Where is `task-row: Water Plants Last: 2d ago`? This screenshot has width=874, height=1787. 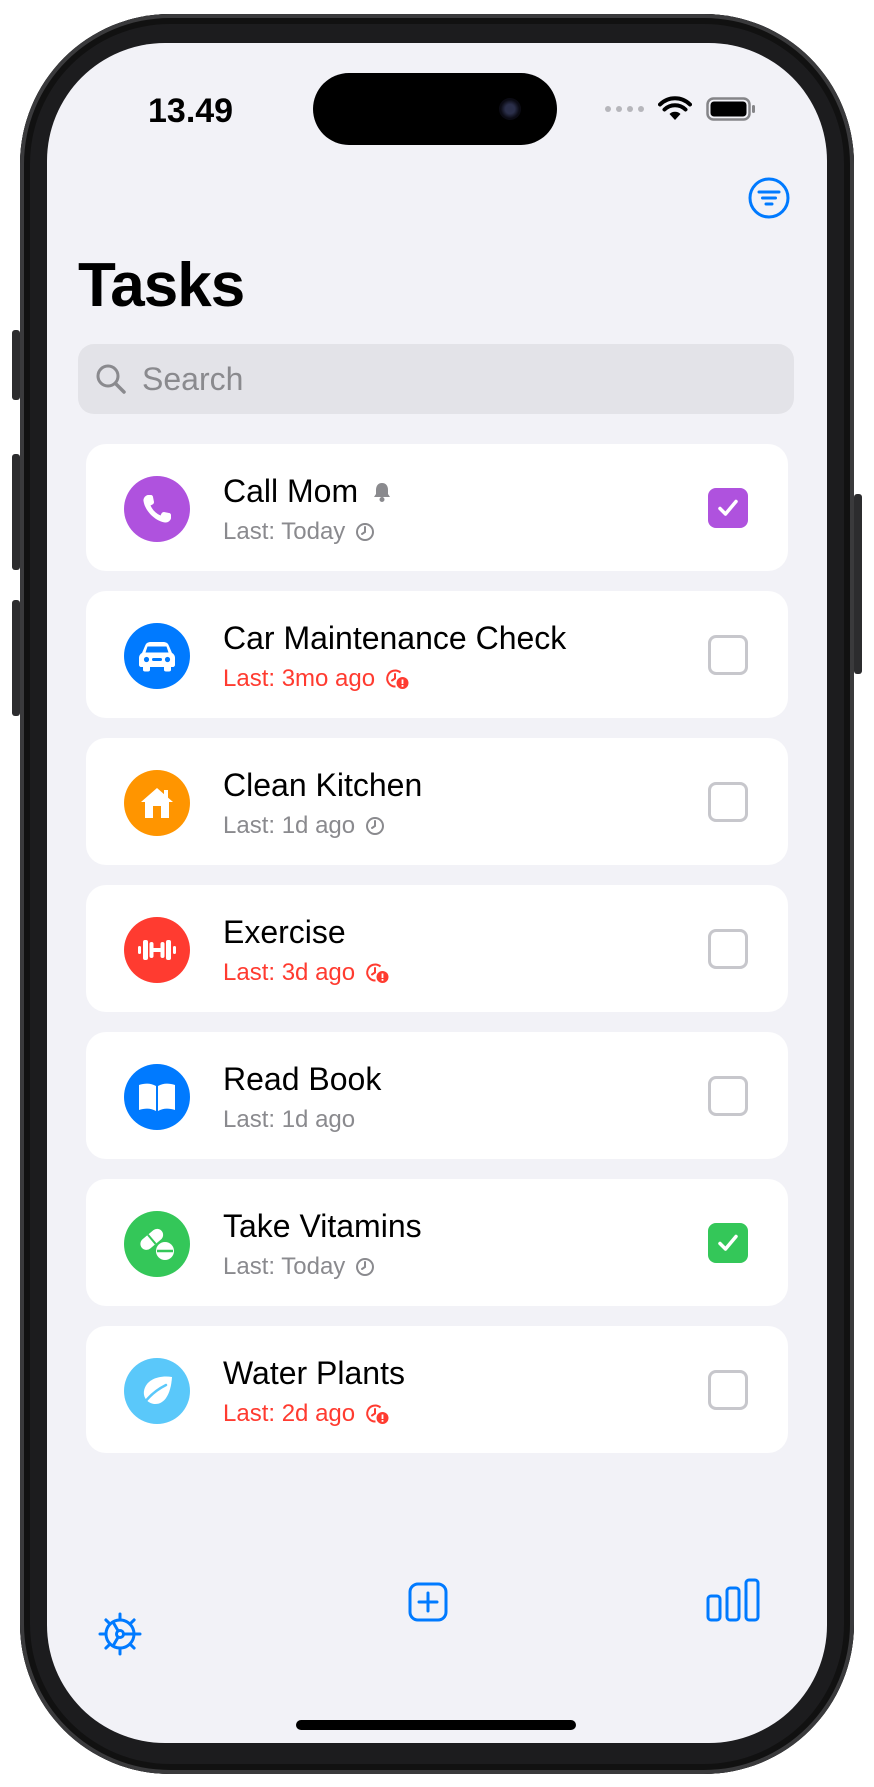 task-row: Water Plants Last: 2d ago is located at coordinates (437, 1389).